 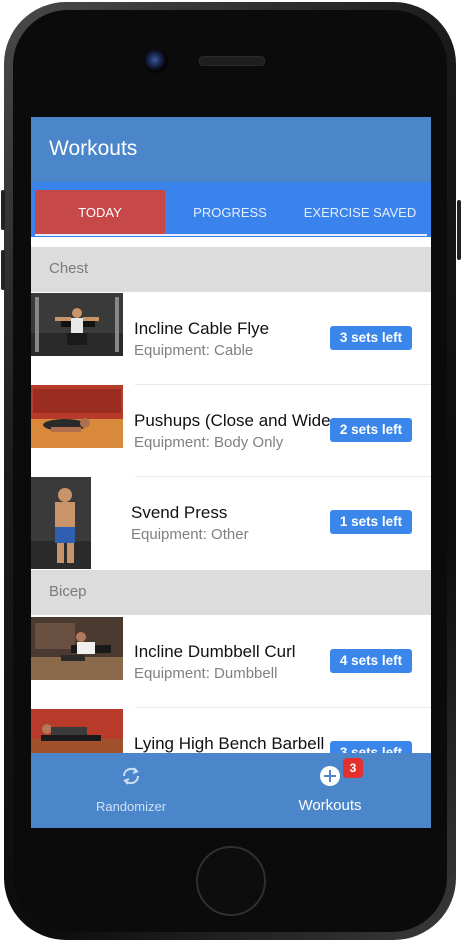 What do you see at coordinates (232, 420) in the screenshot?
I see `exercise-name: Pushups (Close and Wide` at bounding box center [232, 420].